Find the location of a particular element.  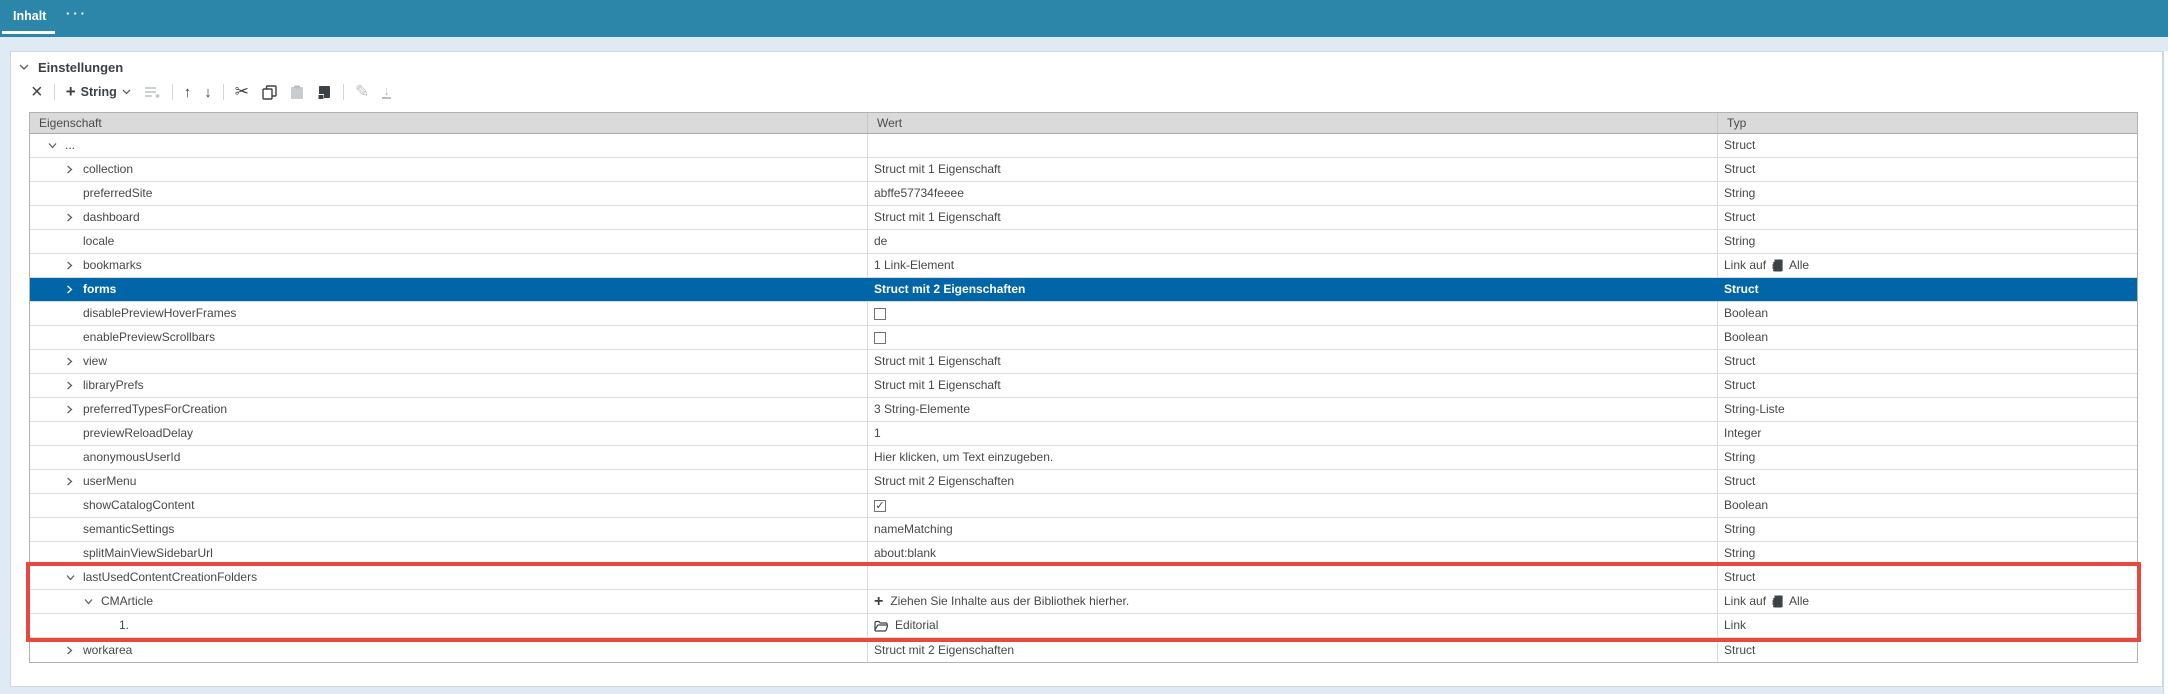

table-row: splitMainViewSidebarUrl about:blank String is located at coordinates (1083, 554).